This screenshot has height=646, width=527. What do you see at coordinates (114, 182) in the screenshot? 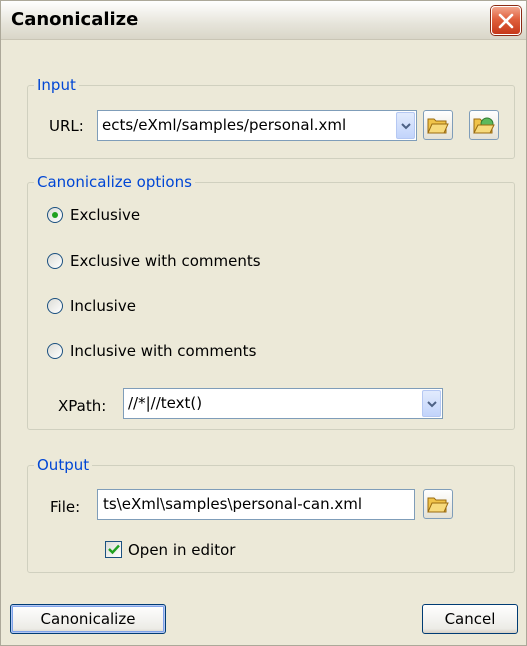
I see `canonicalize-options-legend: Canonicalize options` at bounding box center [114, 182].